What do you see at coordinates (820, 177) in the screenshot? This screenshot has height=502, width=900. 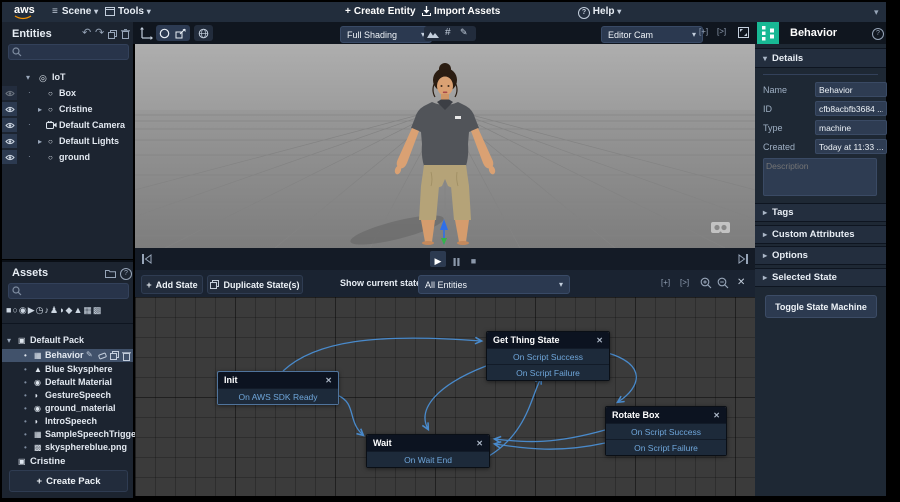 I see `description-field` at bounding box center [820, 177].